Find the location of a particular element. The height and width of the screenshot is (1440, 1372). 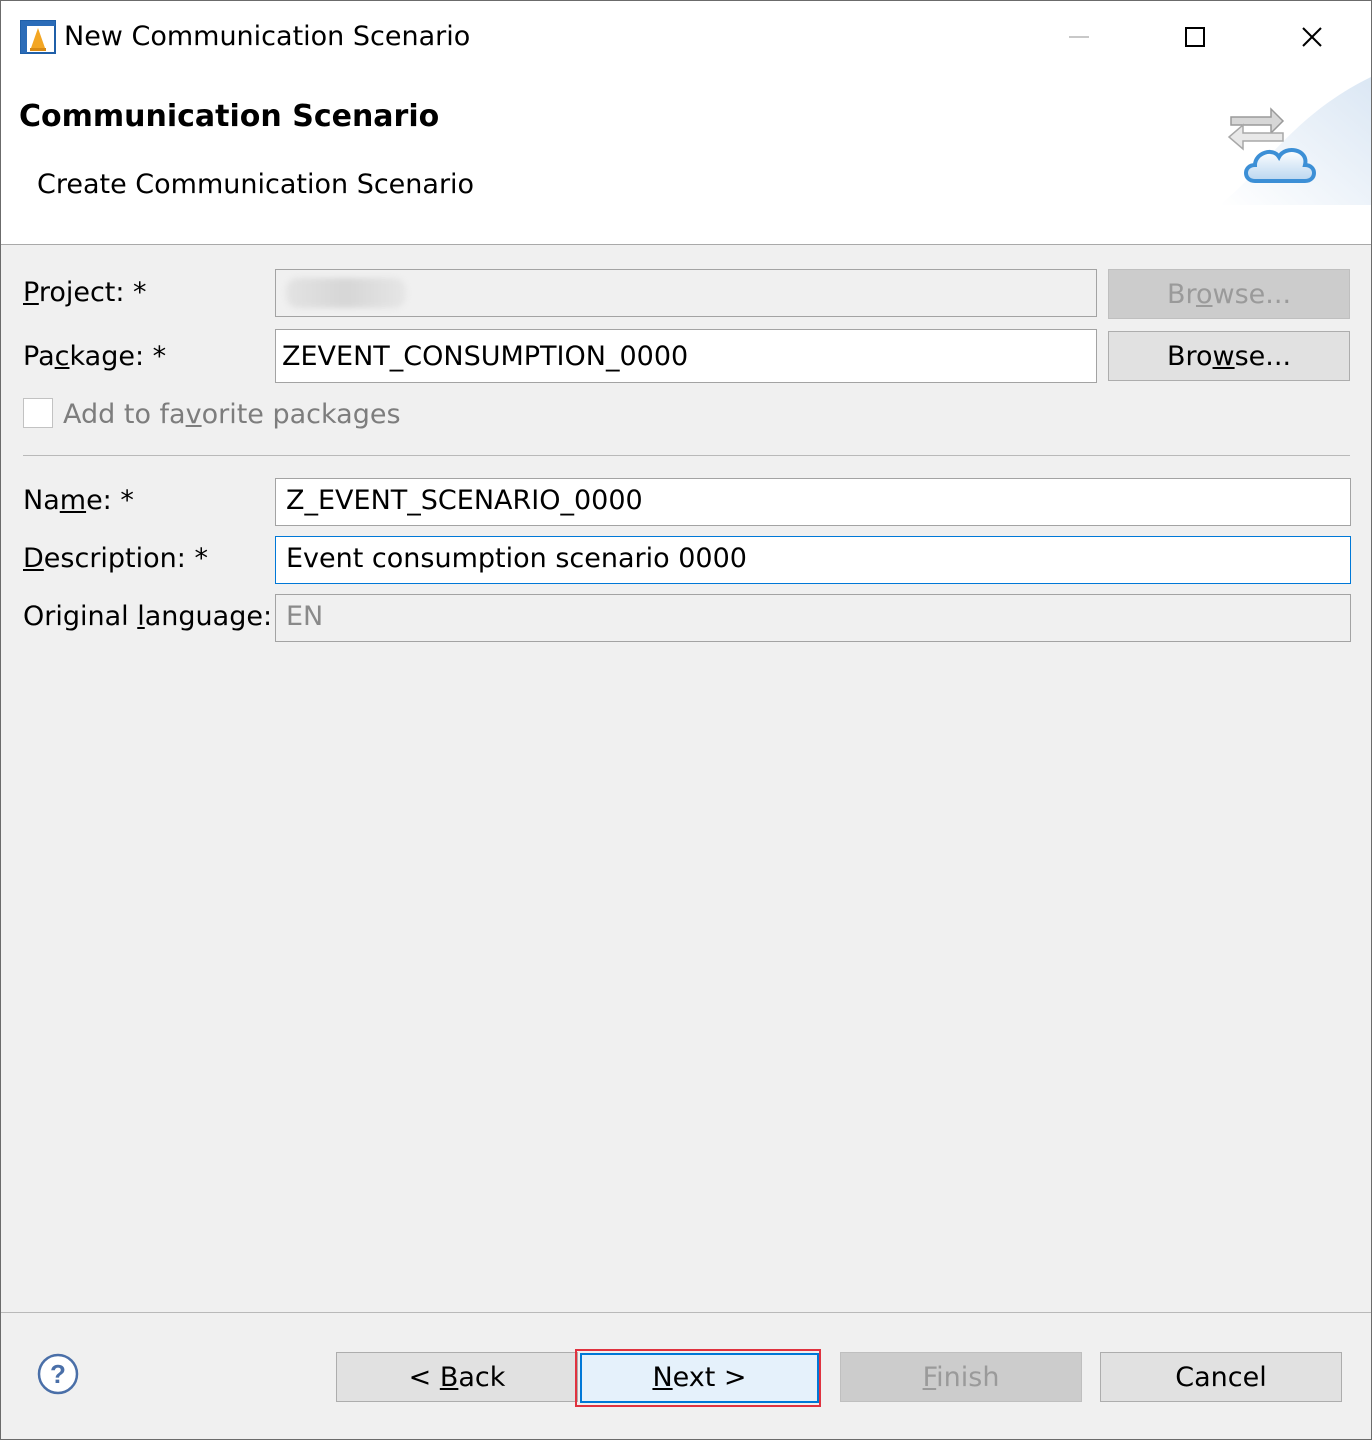

help-icon: ? is located at coordinates (58, 1374).